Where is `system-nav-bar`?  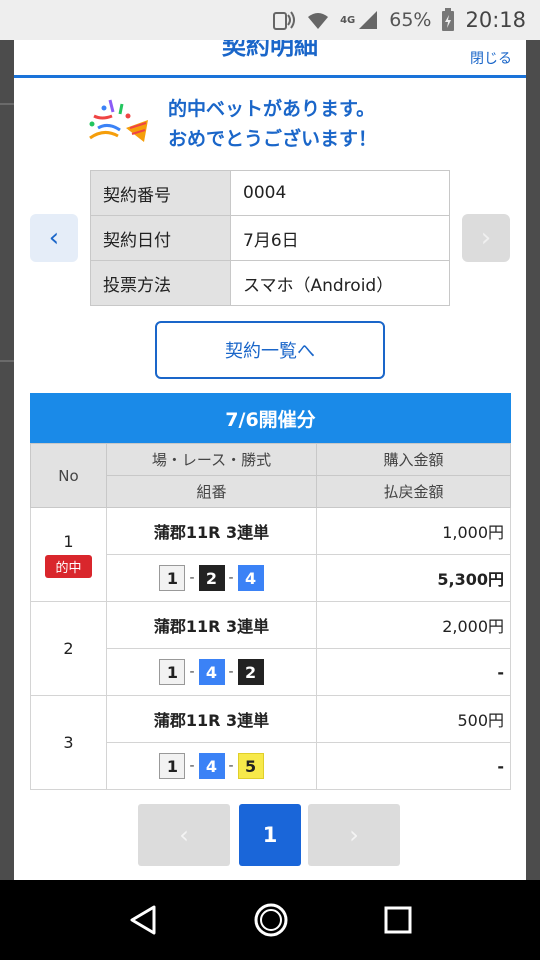 system-nav-bar is located at coordinates (270, 920).